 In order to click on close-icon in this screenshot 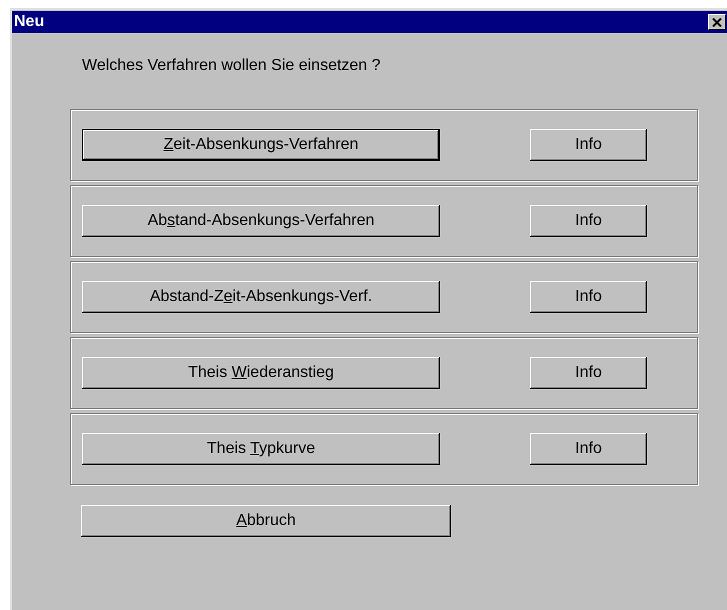, I will do `click(717, 22)`.